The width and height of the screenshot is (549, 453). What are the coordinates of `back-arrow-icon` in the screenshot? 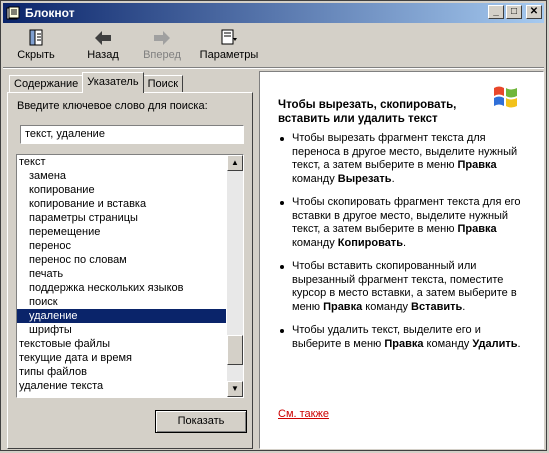 It's located at (103, 38).